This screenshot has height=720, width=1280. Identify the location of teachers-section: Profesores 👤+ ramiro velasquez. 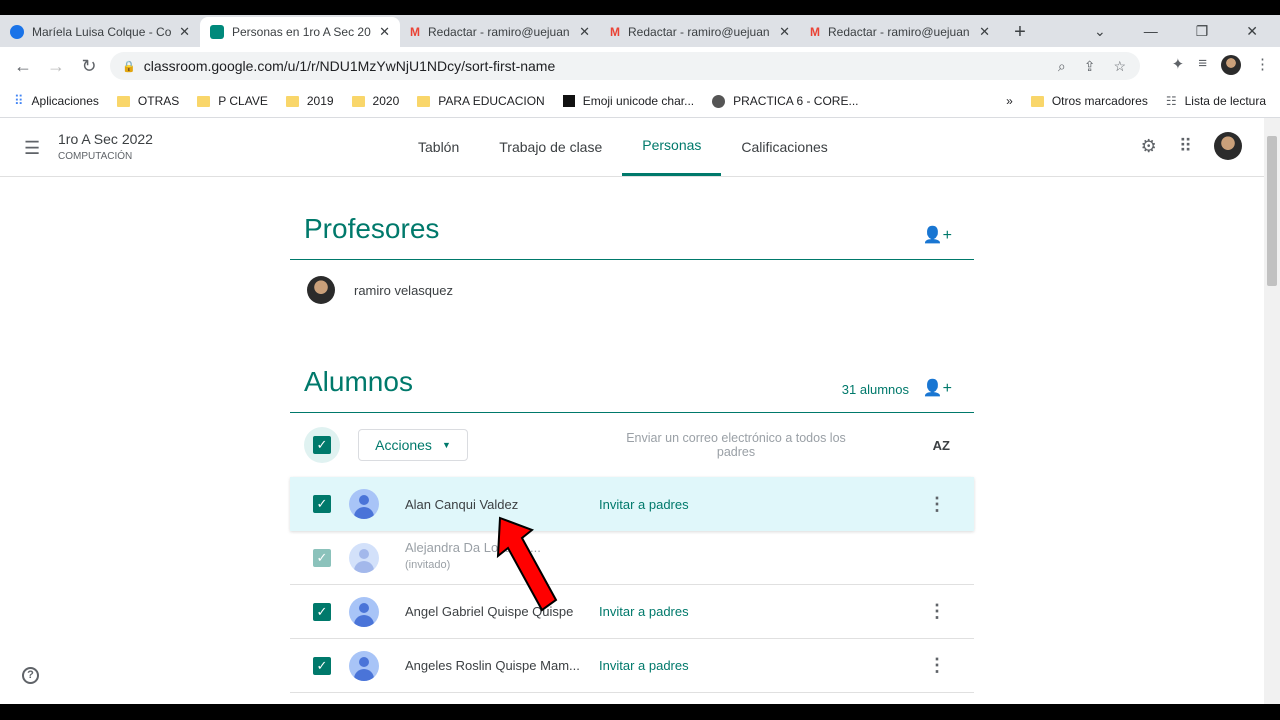
(632, 266).